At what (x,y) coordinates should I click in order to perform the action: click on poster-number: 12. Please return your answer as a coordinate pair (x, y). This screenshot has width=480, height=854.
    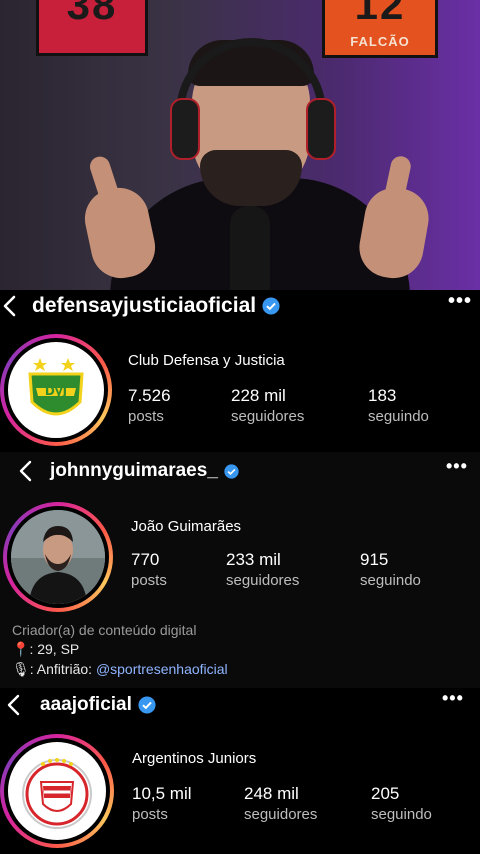
    Looking at the image, I should click on (380, 14).